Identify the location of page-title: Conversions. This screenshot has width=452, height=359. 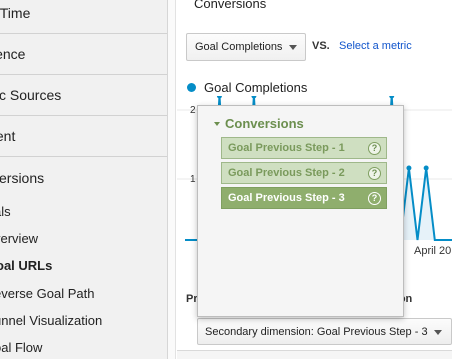
(230, 5).